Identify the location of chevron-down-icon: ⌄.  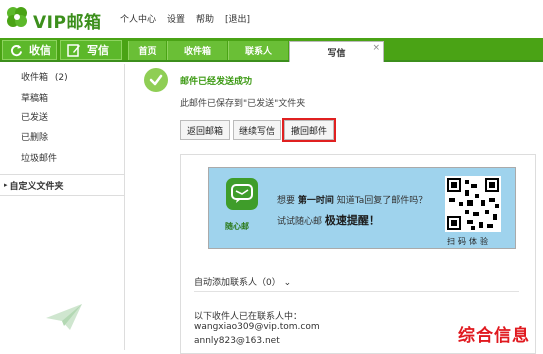
(287, 283).